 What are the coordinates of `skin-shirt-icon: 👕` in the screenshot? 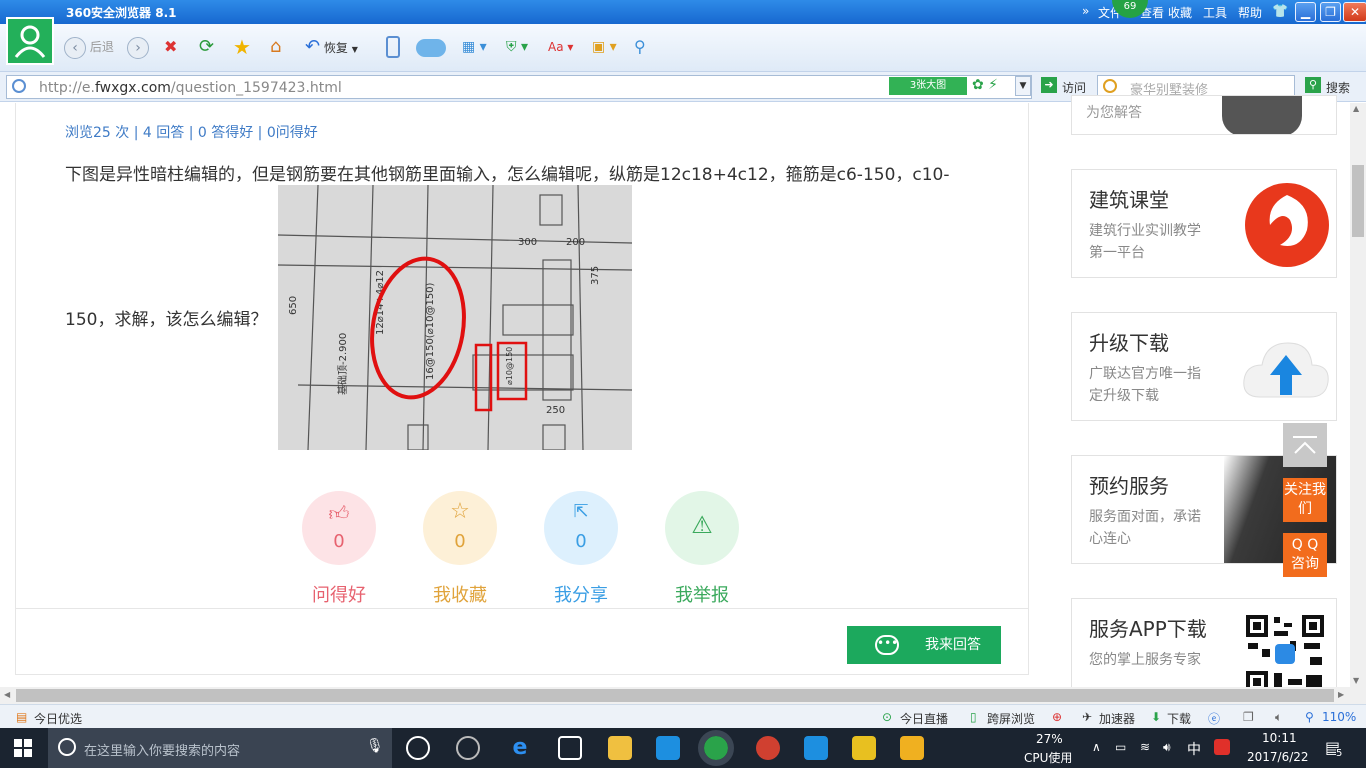 It's located at (1280, 11).